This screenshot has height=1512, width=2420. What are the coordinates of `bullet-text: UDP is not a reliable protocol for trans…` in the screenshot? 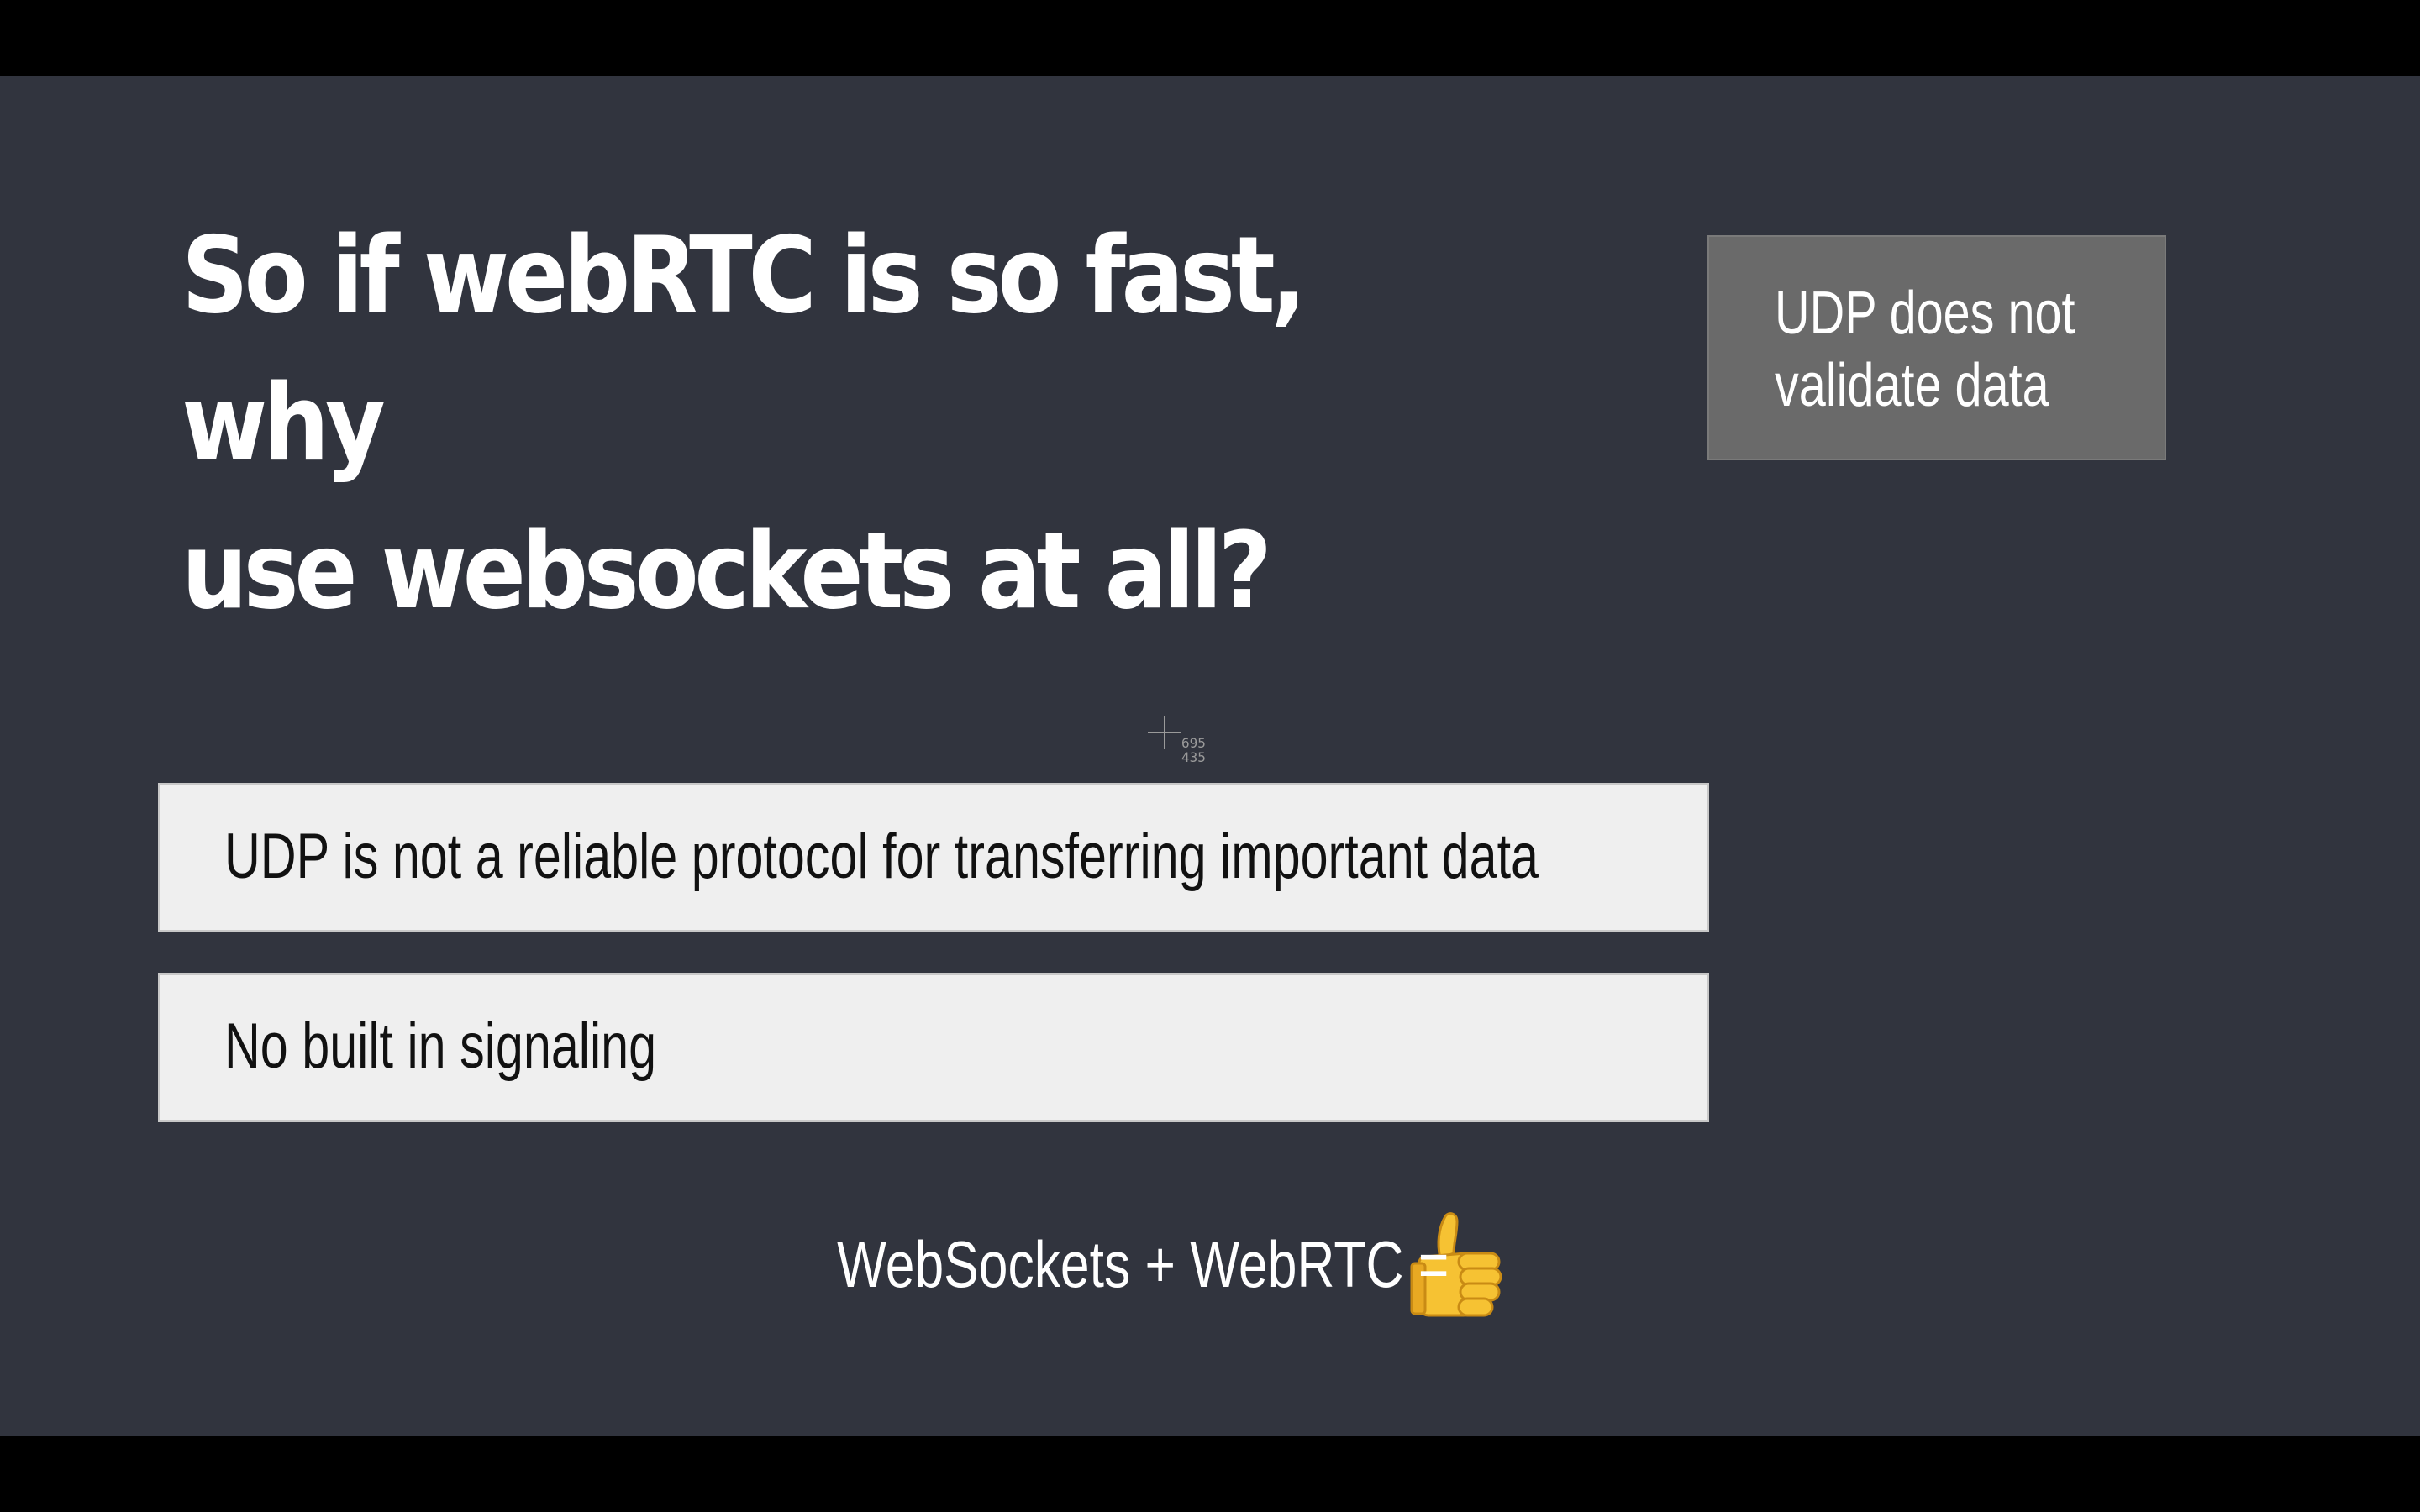 It's located at (881, 856).